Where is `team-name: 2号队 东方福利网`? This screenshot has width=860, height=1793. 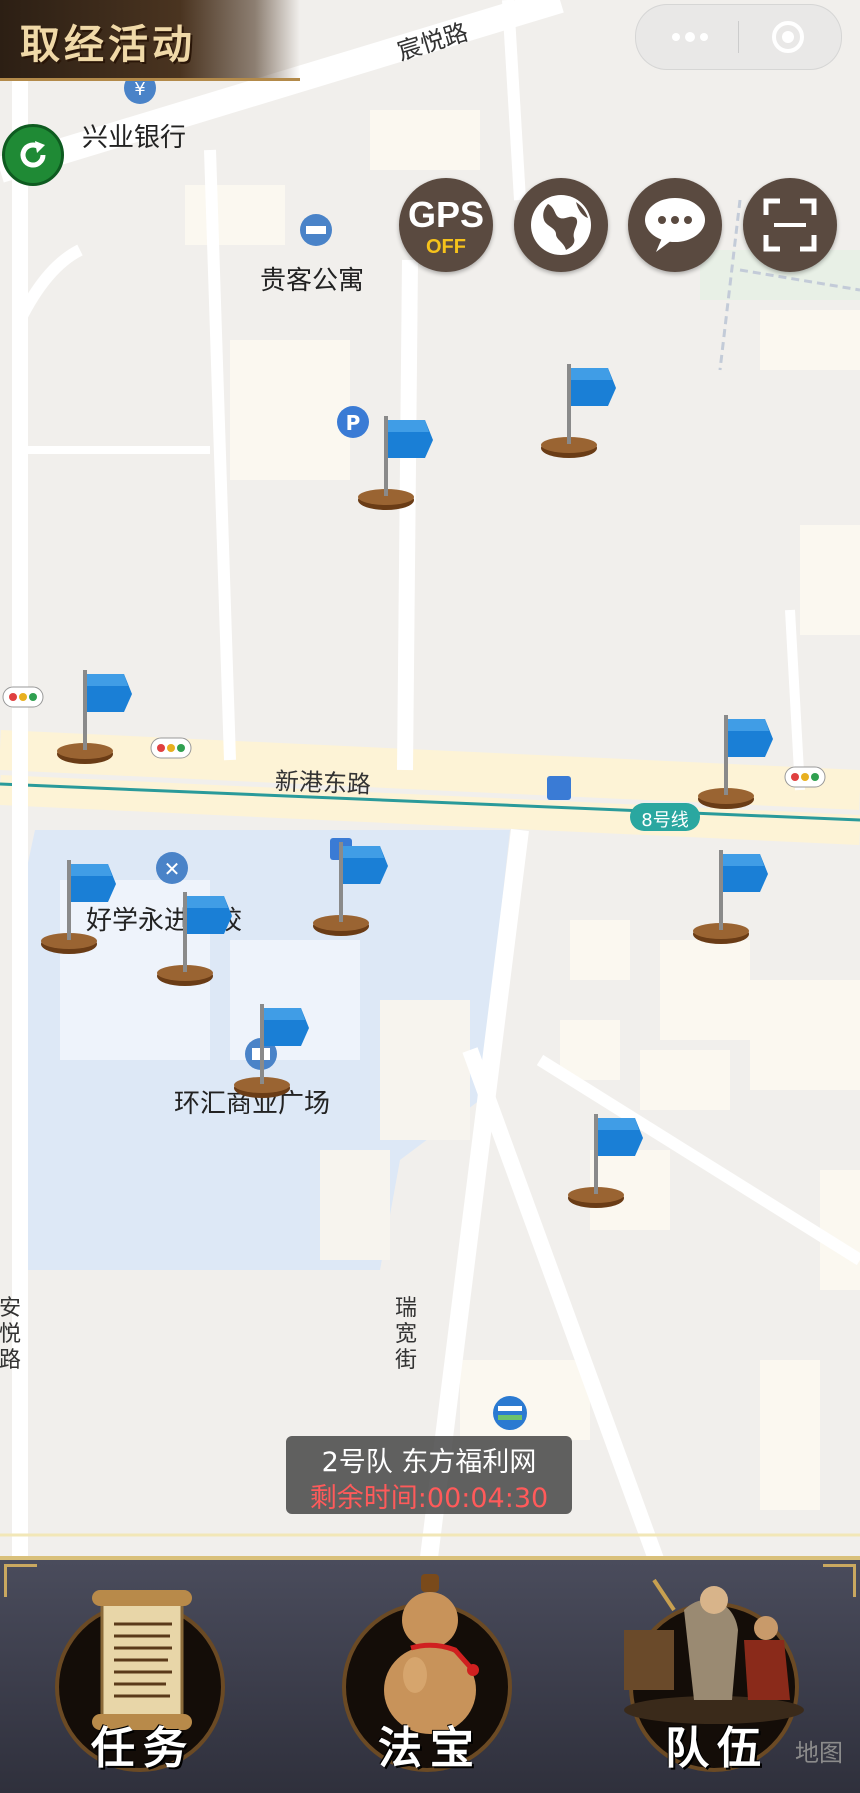
team-name: 2号队 东方福利网 is located at coordinates (429, 1462).